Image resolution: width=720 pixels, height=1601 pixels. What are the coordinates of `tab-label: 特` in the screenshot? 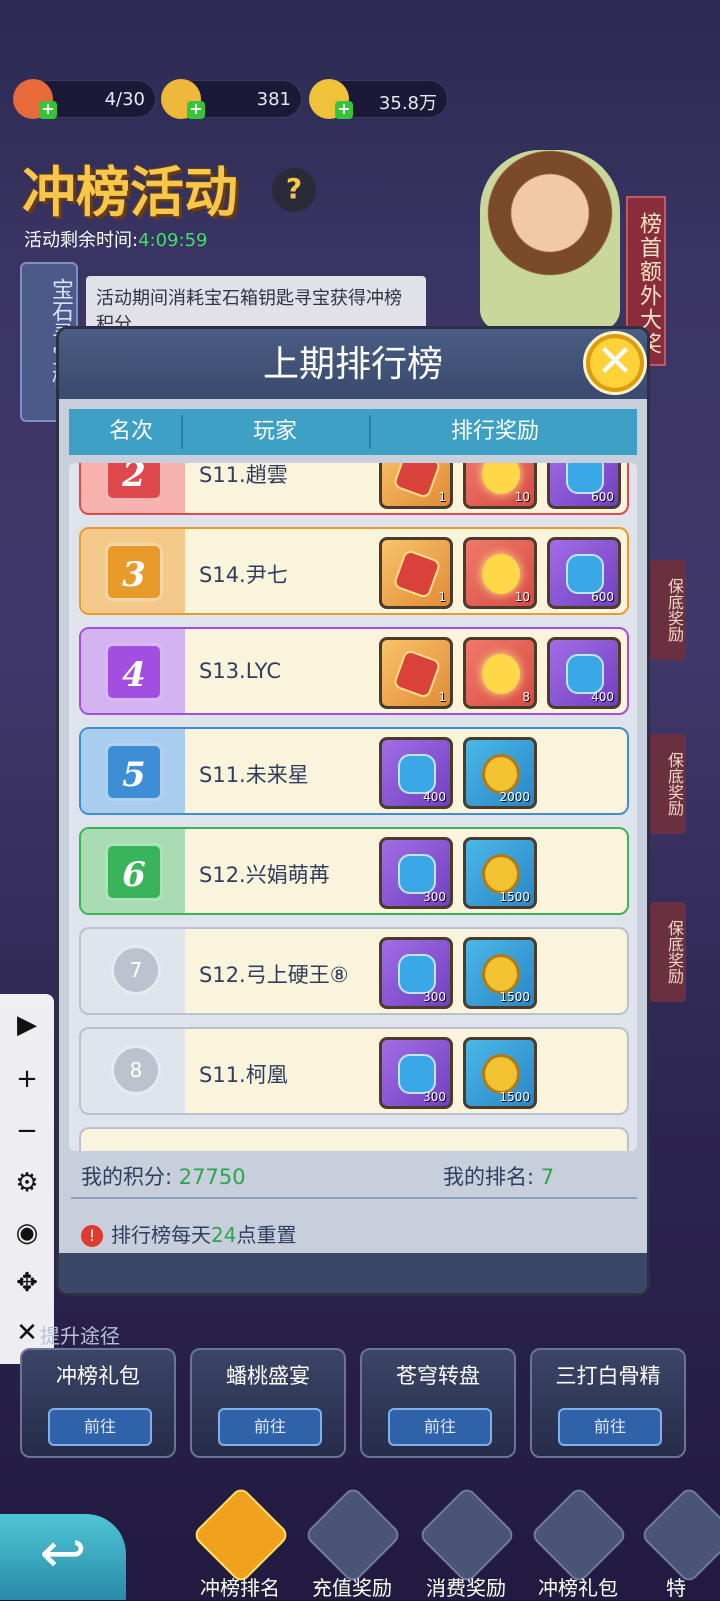 It's located at (676, 1588).